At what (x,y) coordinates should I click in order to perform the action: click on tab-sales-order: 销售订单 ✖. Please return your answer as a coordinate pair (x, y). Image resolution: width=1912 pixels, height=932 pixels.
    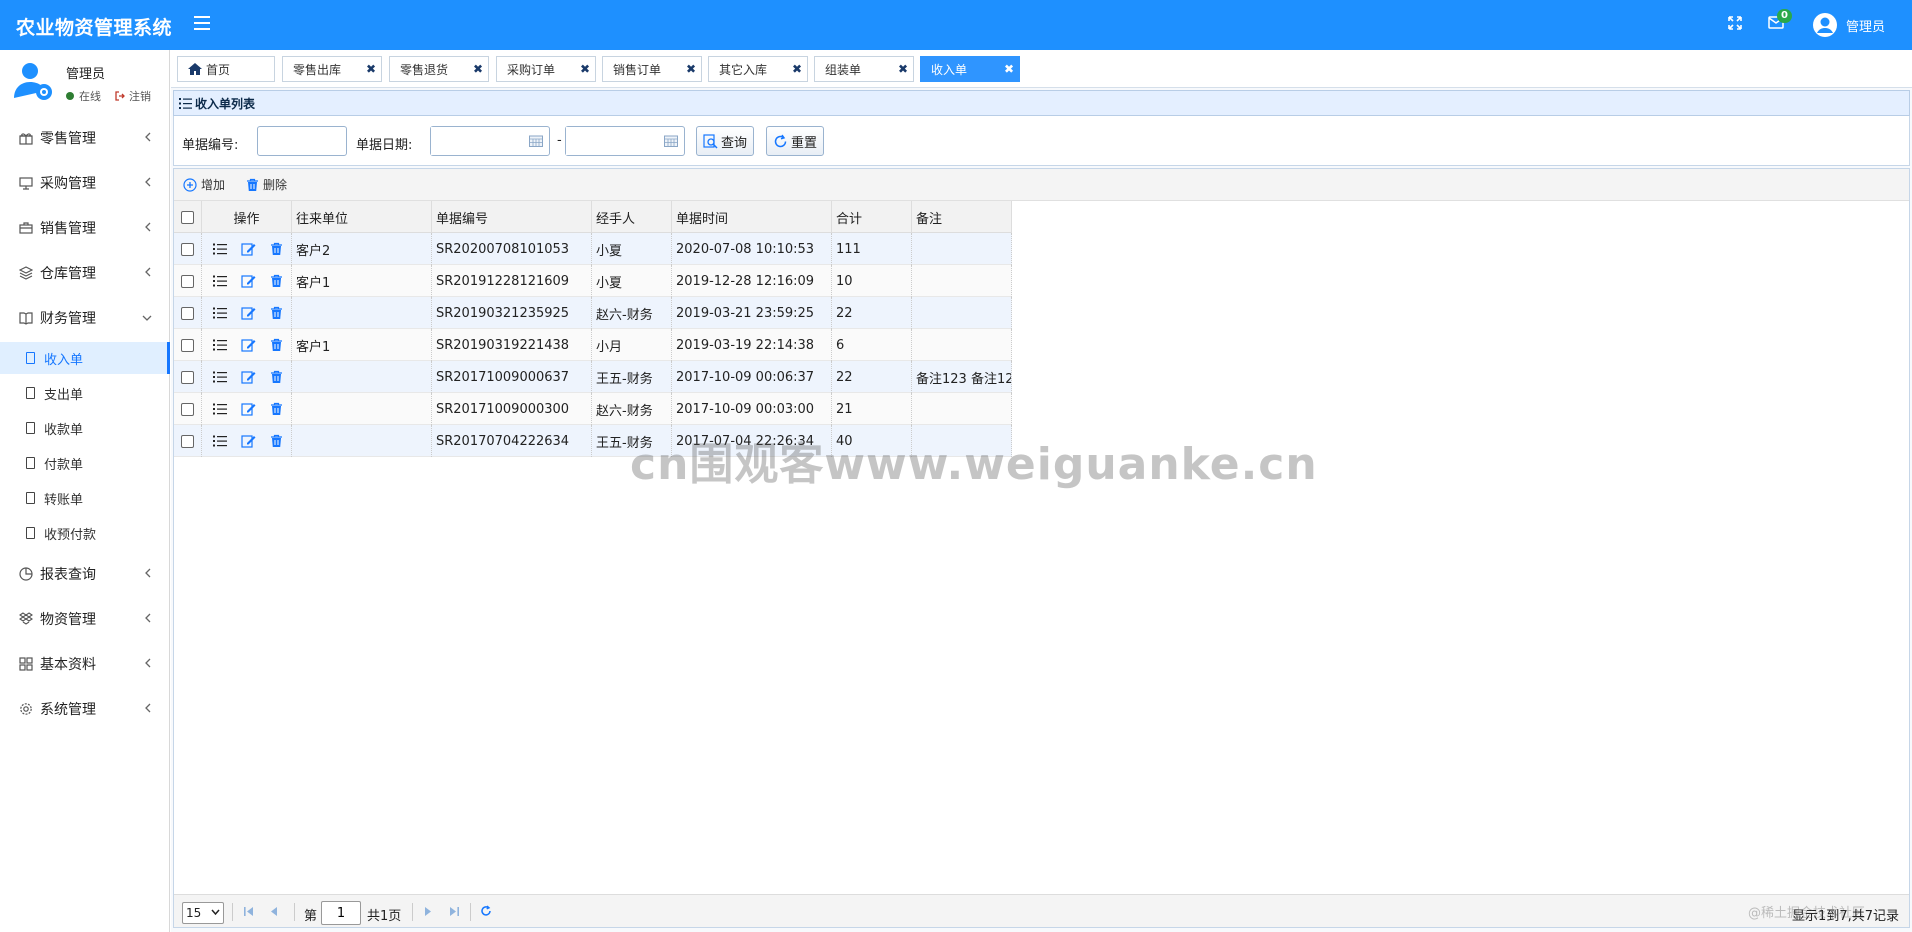
    Looking at the image, I should click on (652, 69).